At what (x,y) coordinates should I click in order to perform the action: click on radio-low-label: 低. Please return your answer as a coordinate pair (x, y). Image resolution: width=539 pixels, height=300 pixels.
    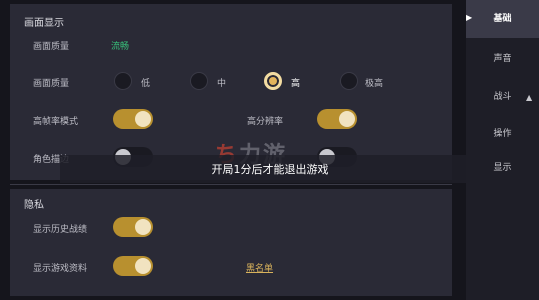
    Looking at the image, I should click on (146, 84).